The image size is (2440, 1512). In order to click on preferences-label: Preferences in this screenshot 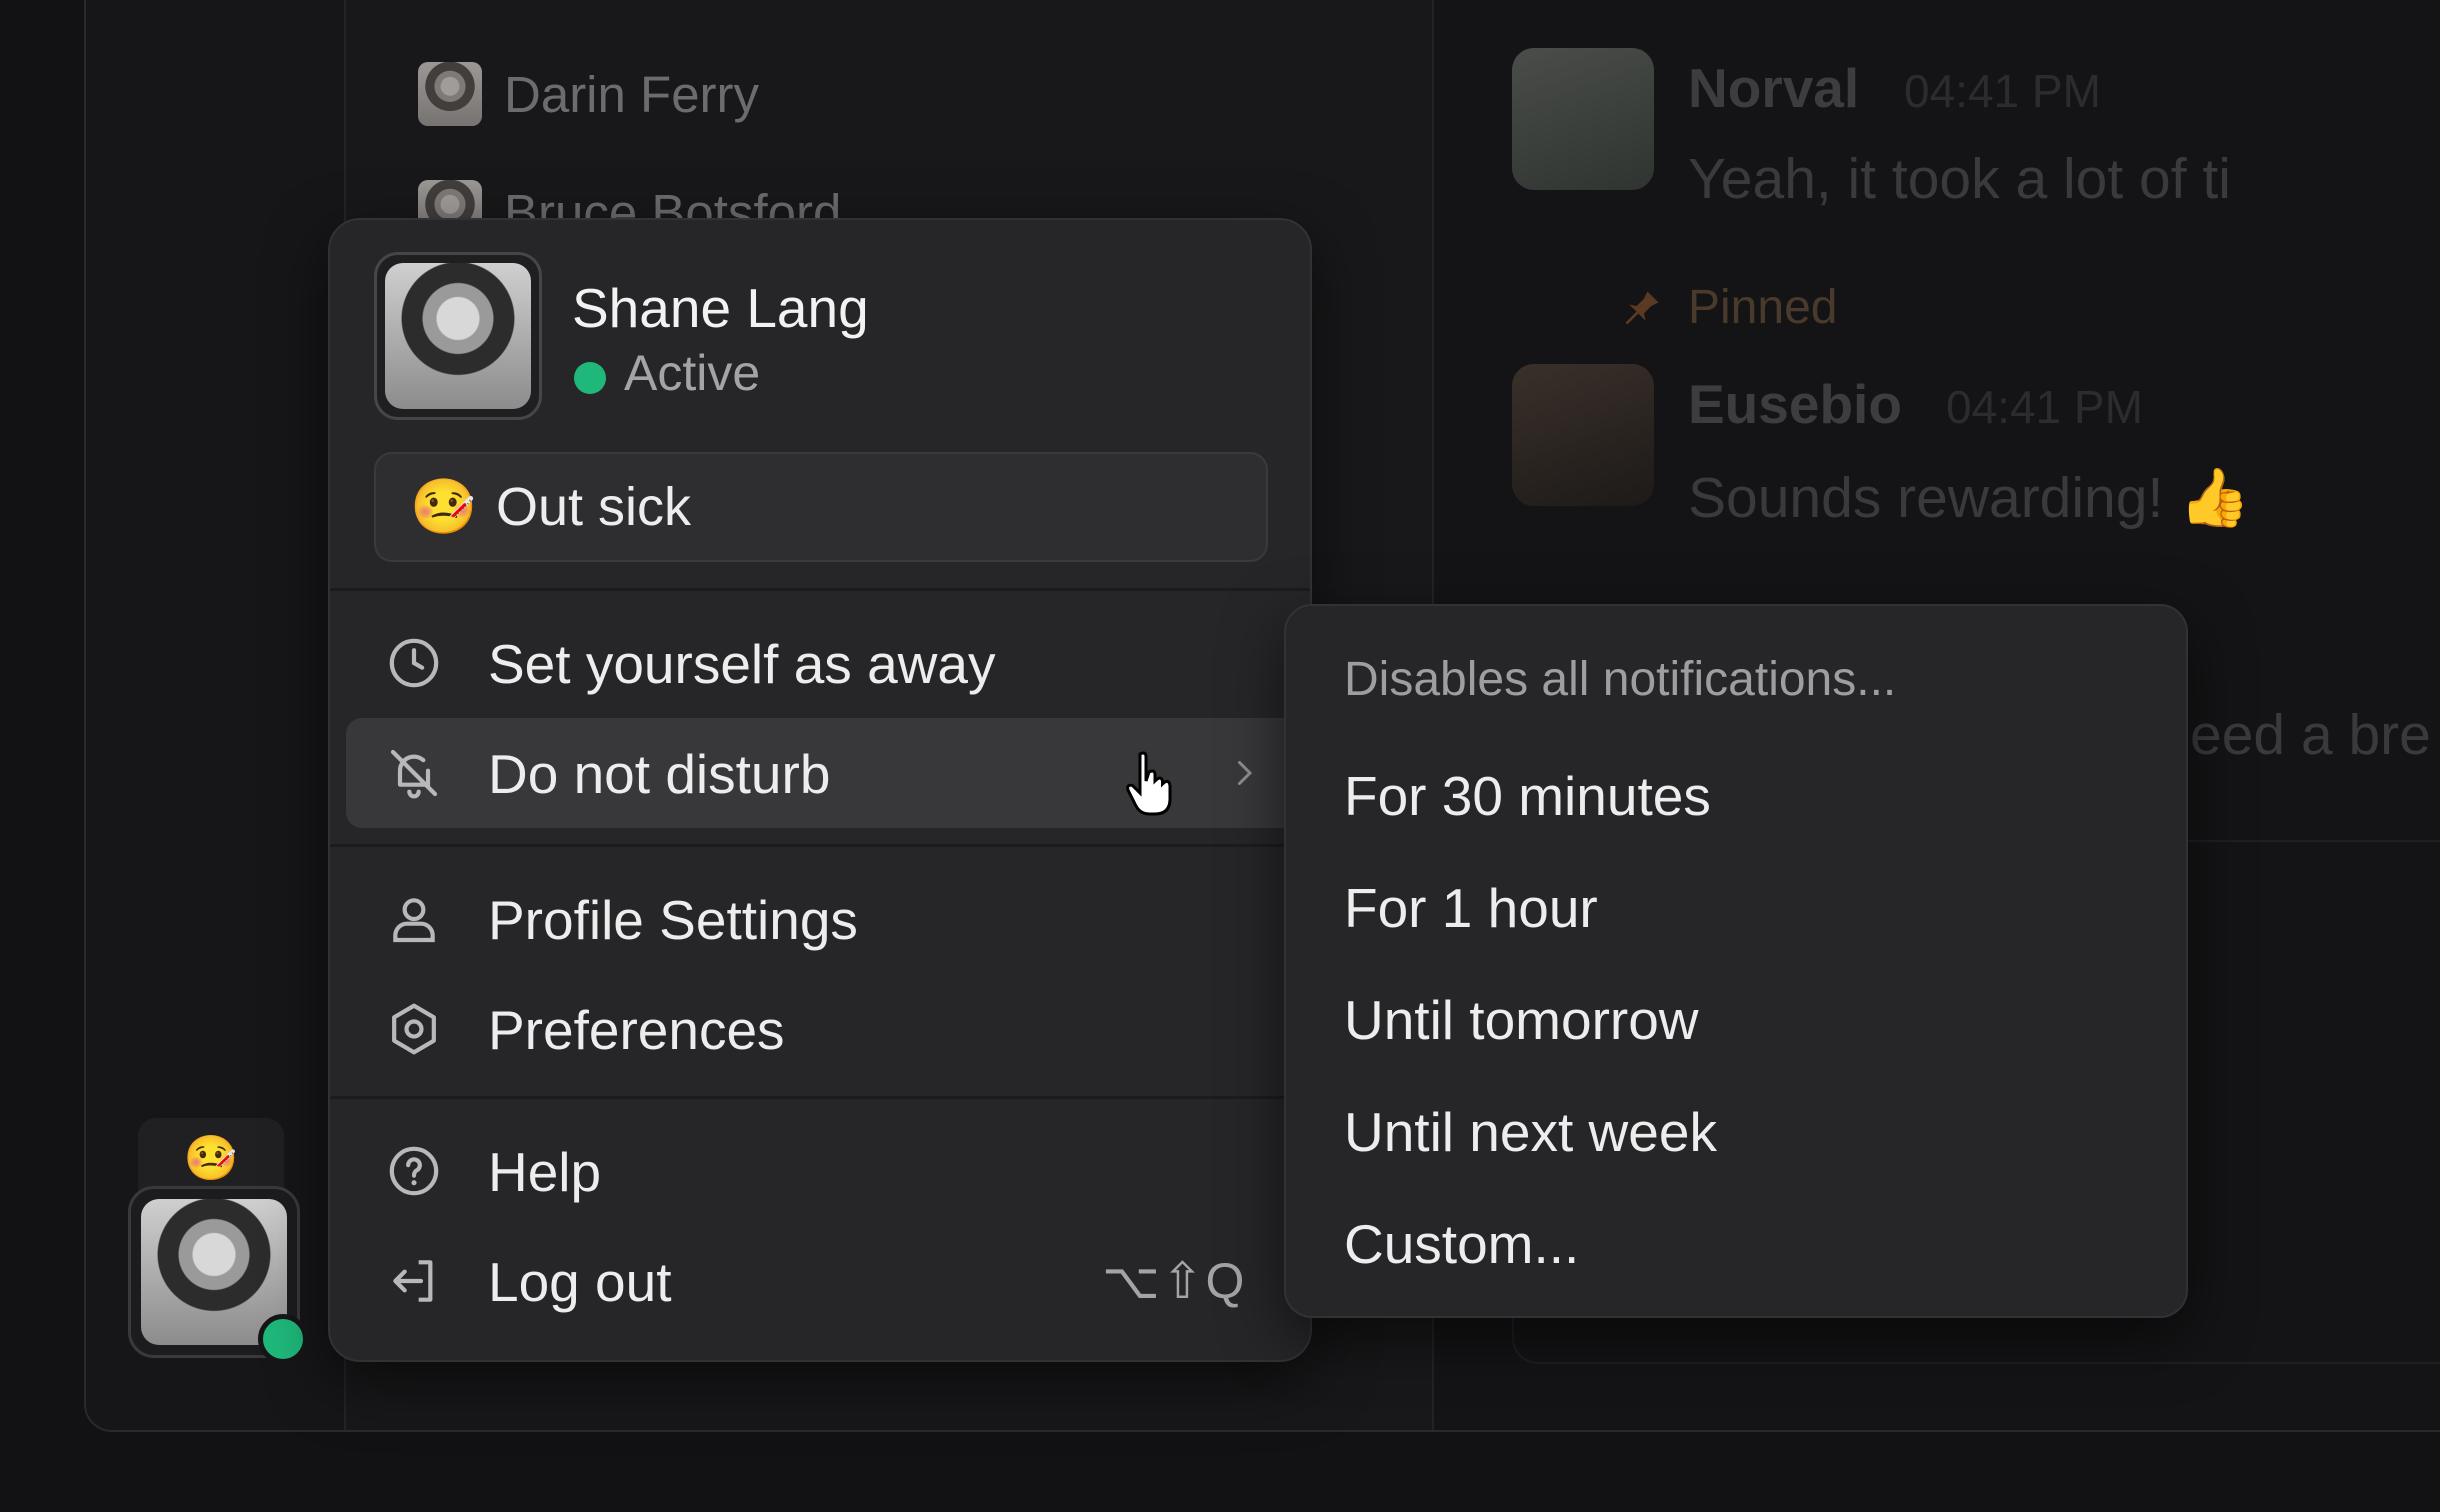, I will do `click(636, 1030)`.